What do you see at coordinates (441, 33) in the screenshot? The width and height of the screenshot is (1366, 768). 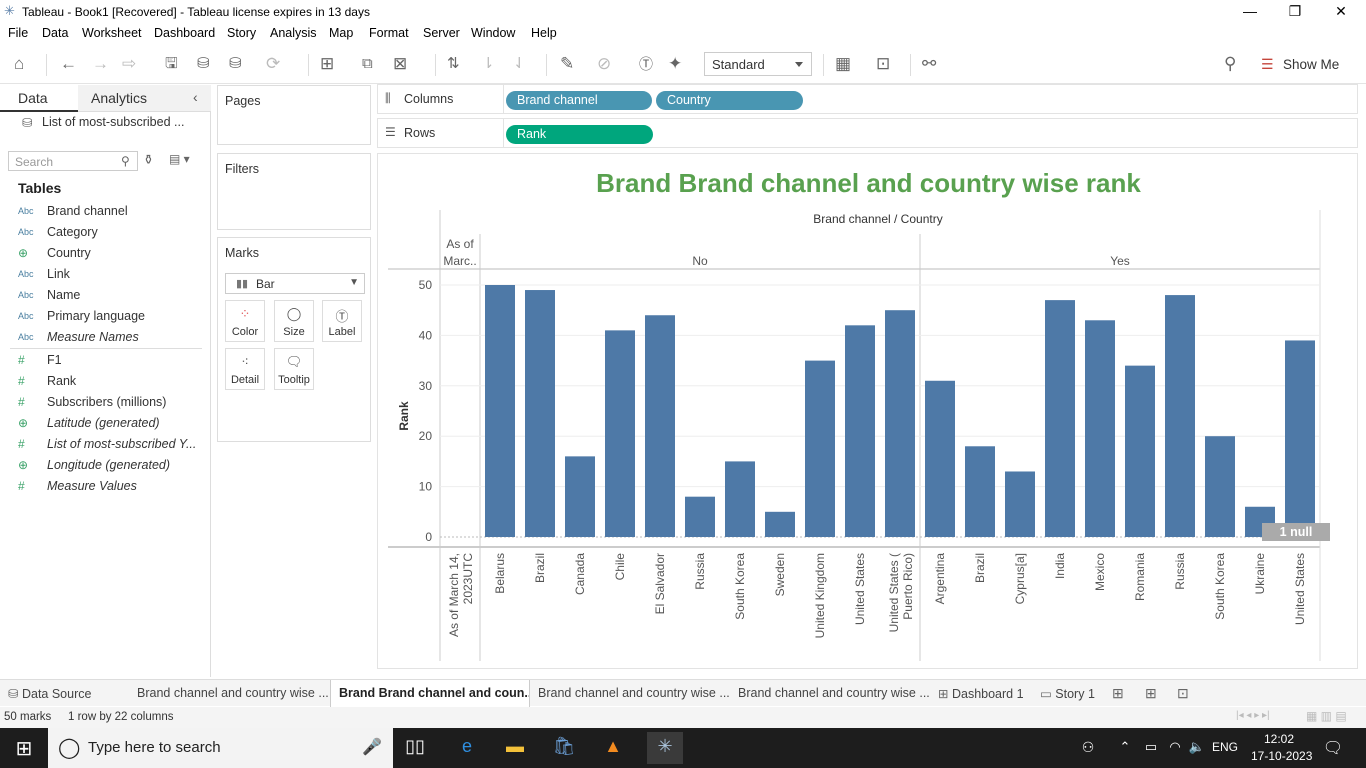 I see `menu-server: Server` at bounding box center [441, 33].